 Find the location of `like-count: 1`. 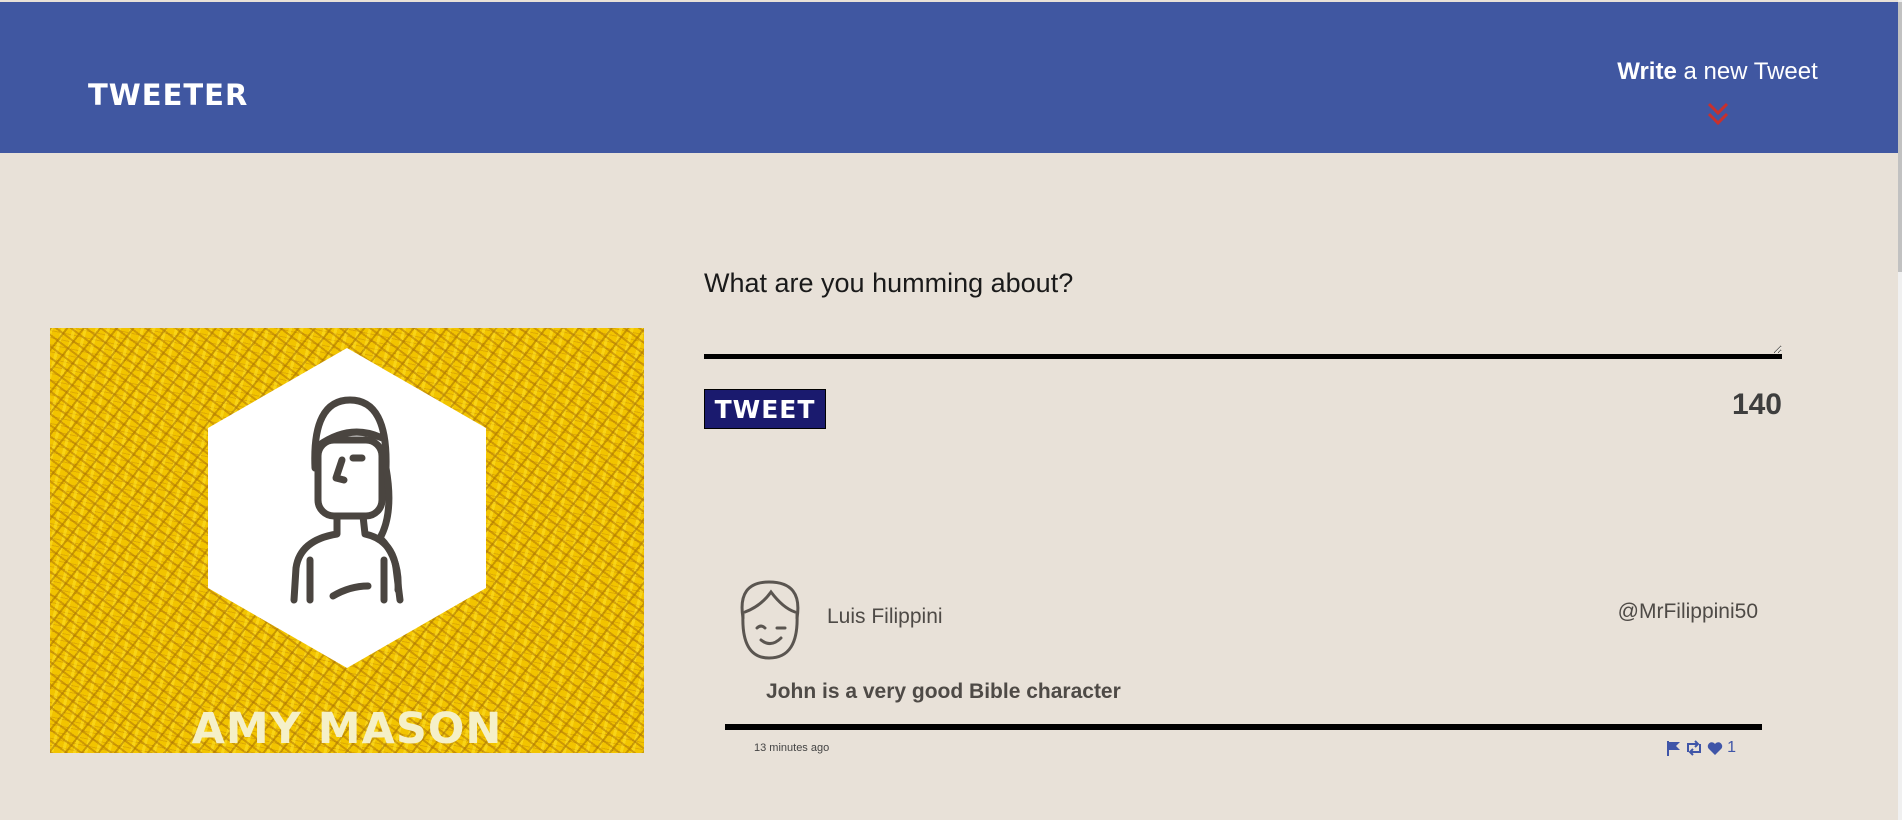

like-count: 1 is located at coordinates (1731, 747).